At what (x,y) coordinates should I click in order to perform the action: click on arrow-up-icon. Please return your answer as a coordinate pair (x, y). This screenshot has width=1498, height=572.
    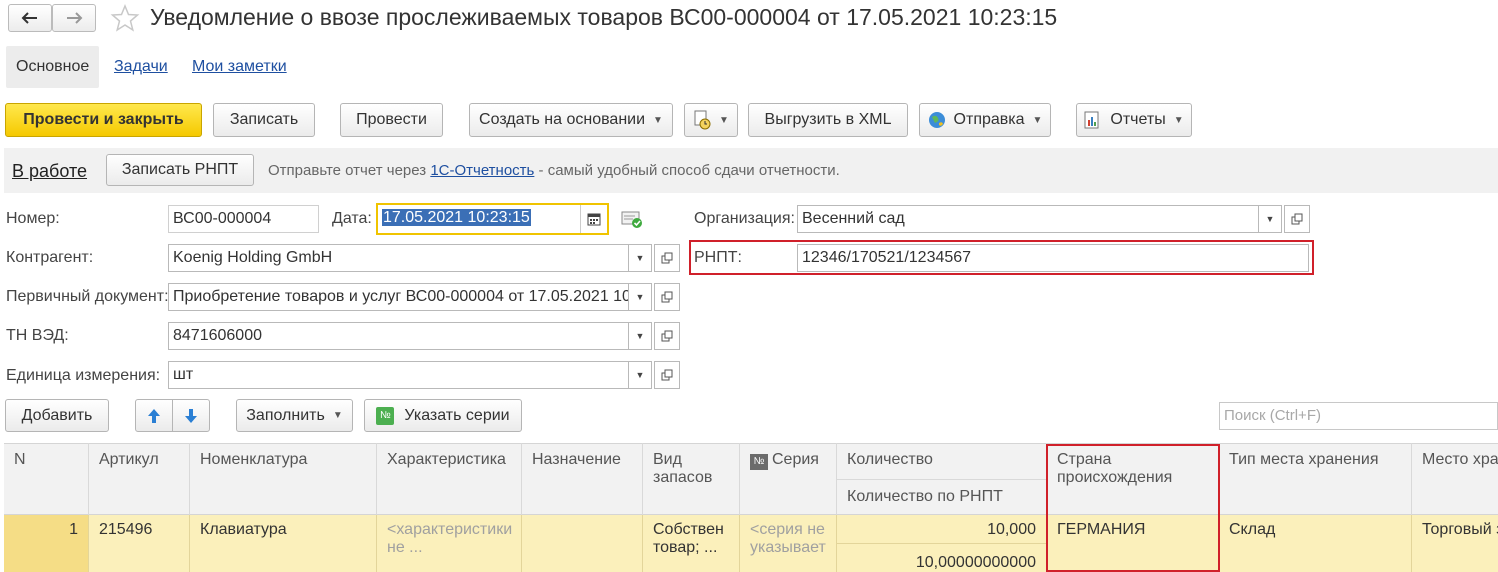
    Looking at the image, I should click on (154, 415).